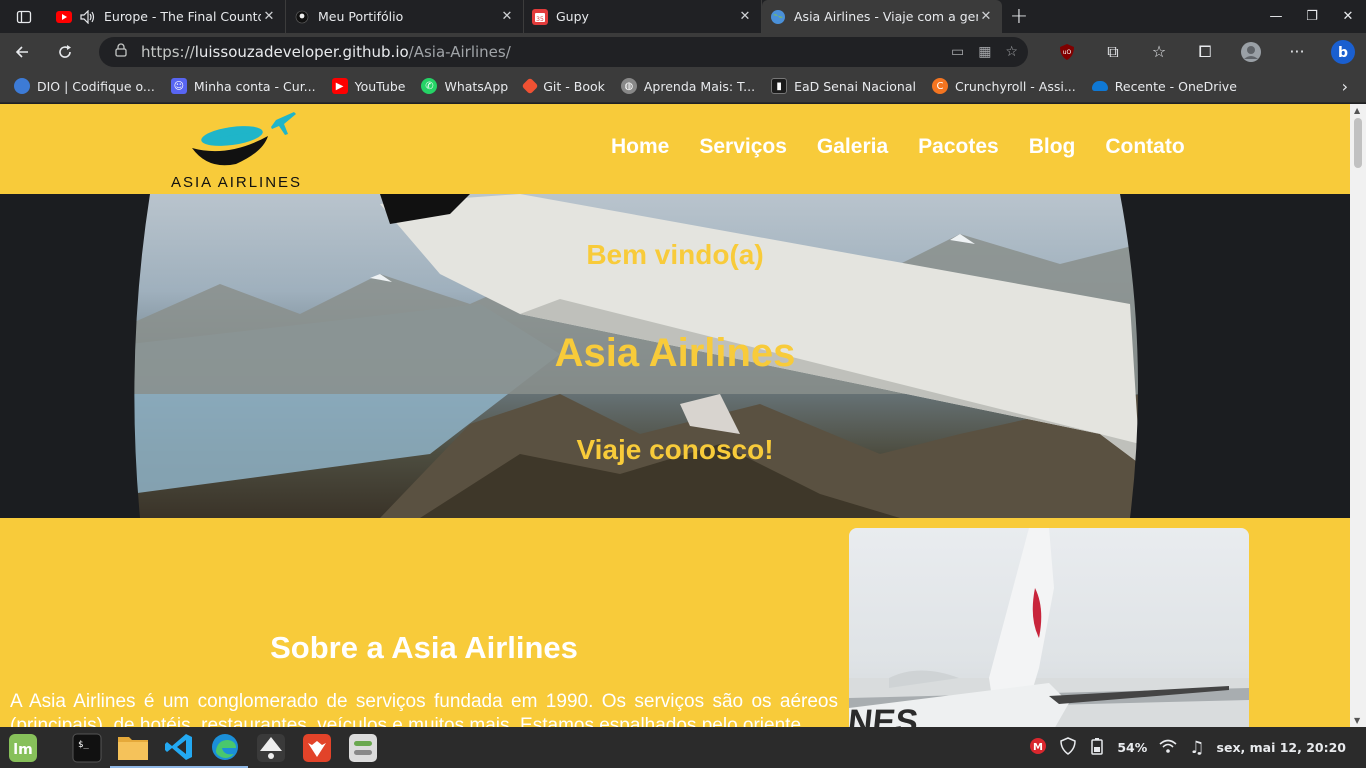  What do you see at coordinates (225, 747) in the screenshot?
I see `edge-icon` at bounding box center [225, 747].